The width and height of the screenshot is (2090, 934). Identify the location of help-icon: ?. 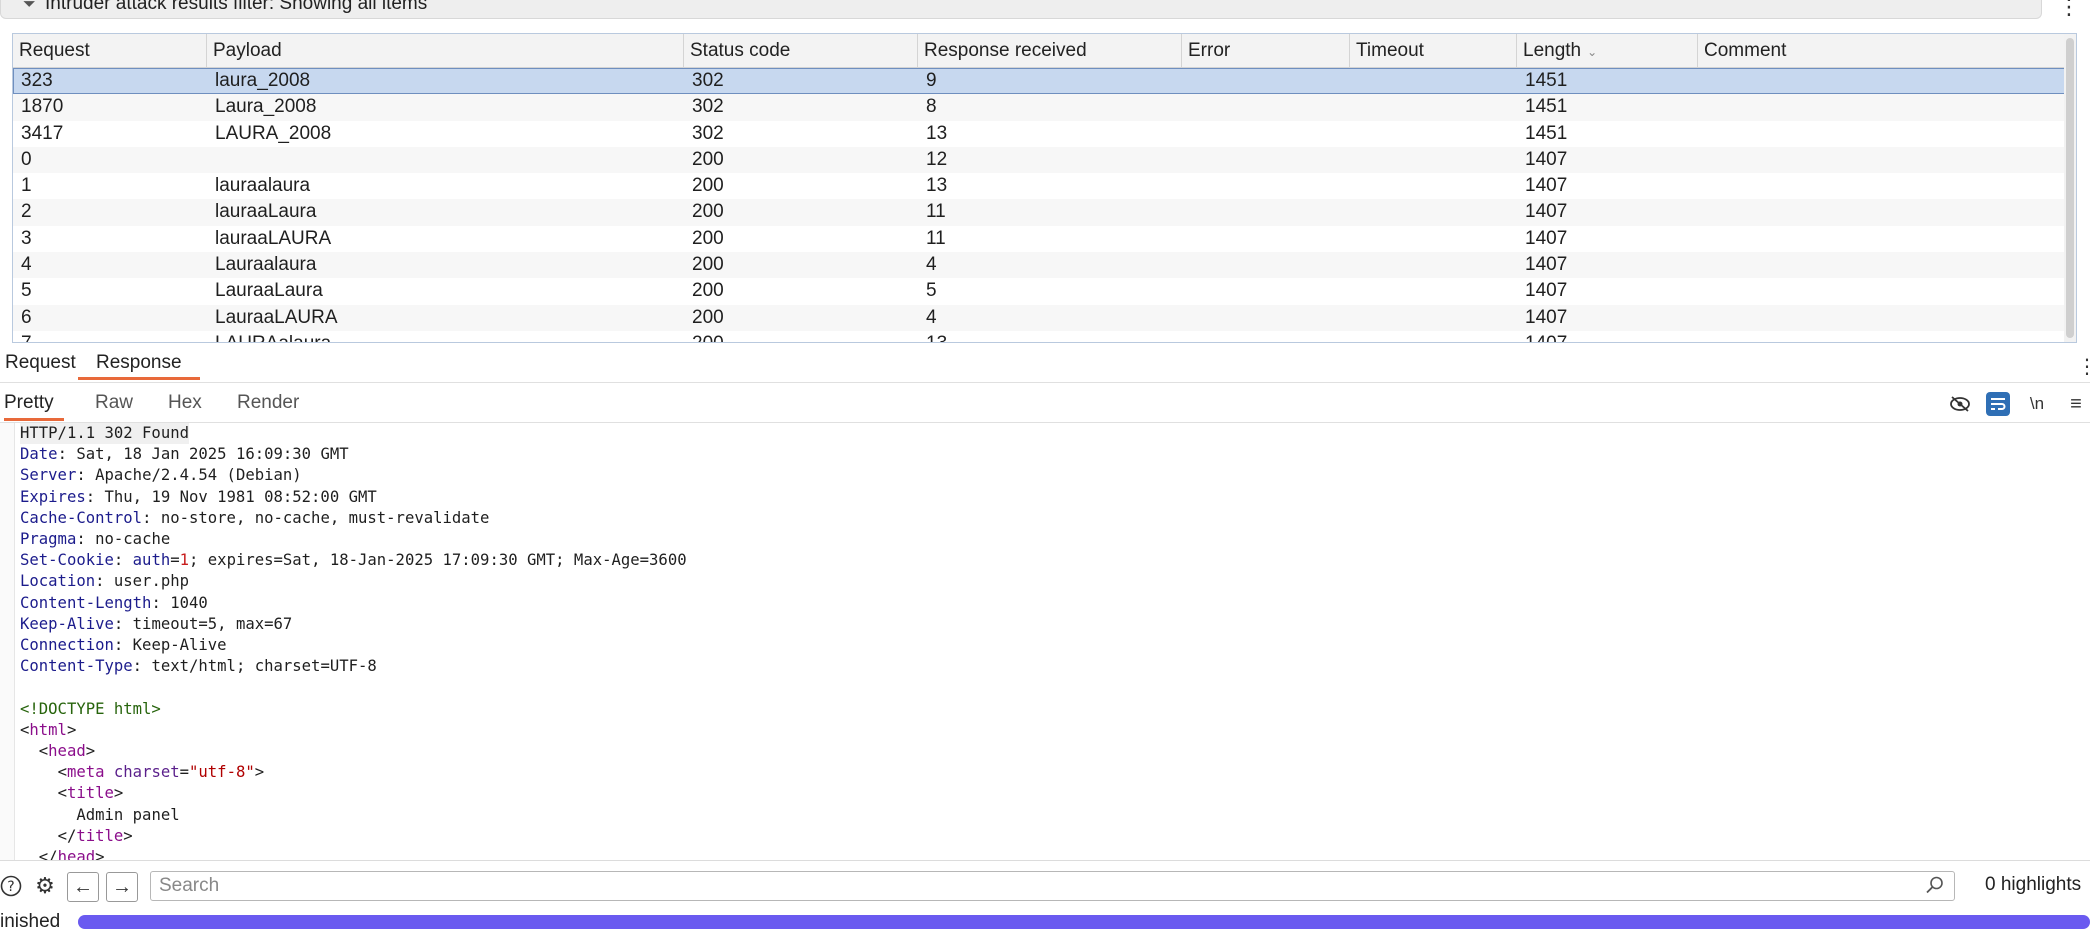
(11, 886).